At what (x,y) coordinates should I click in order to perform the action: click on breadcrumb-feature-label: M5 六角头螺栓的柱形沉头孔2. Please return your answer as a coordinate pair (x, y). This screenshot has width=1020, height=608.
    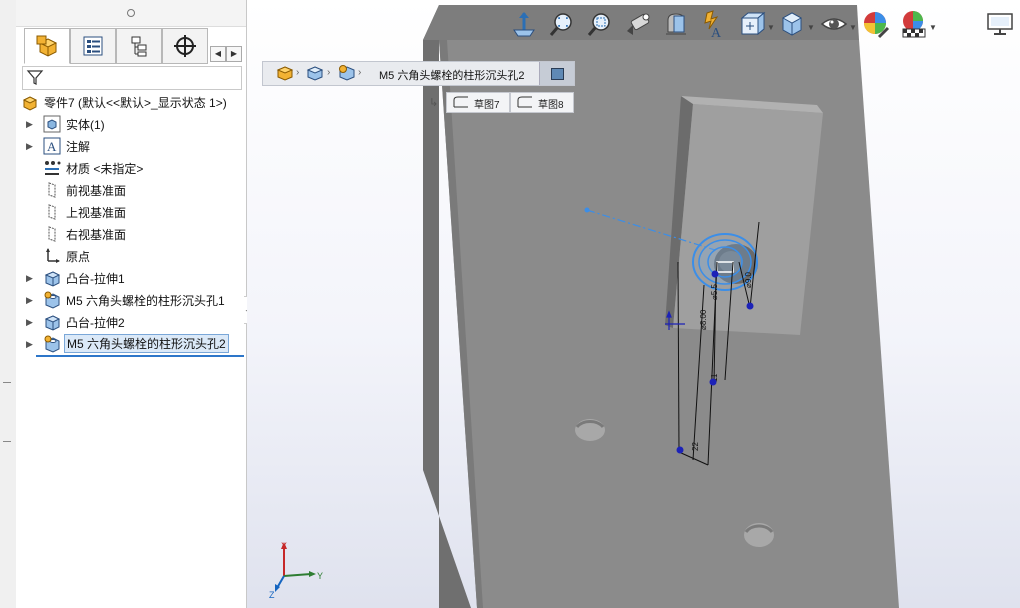
    Looking at the image, I should click on (451, 75).